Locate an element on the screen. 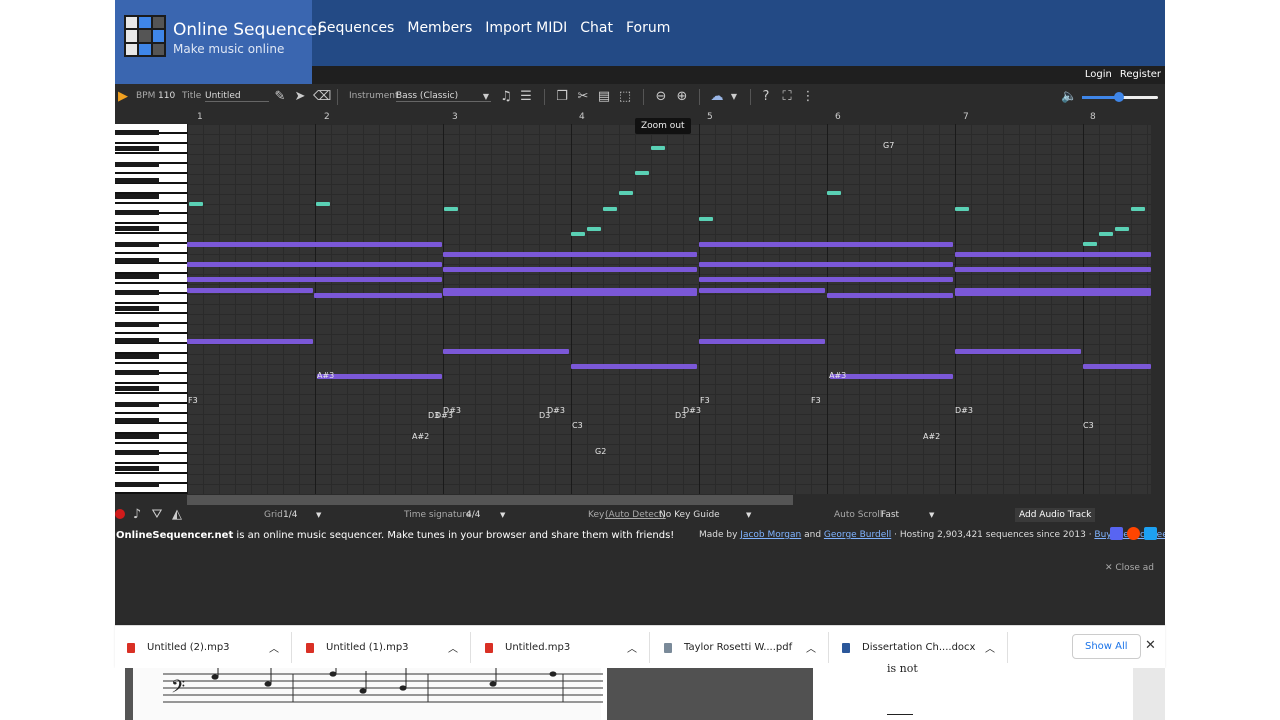 Image resolution: width=1280 pixels, height=720 pixels. cloud-save-icon: ☁ is located at coordinates (717, 97).